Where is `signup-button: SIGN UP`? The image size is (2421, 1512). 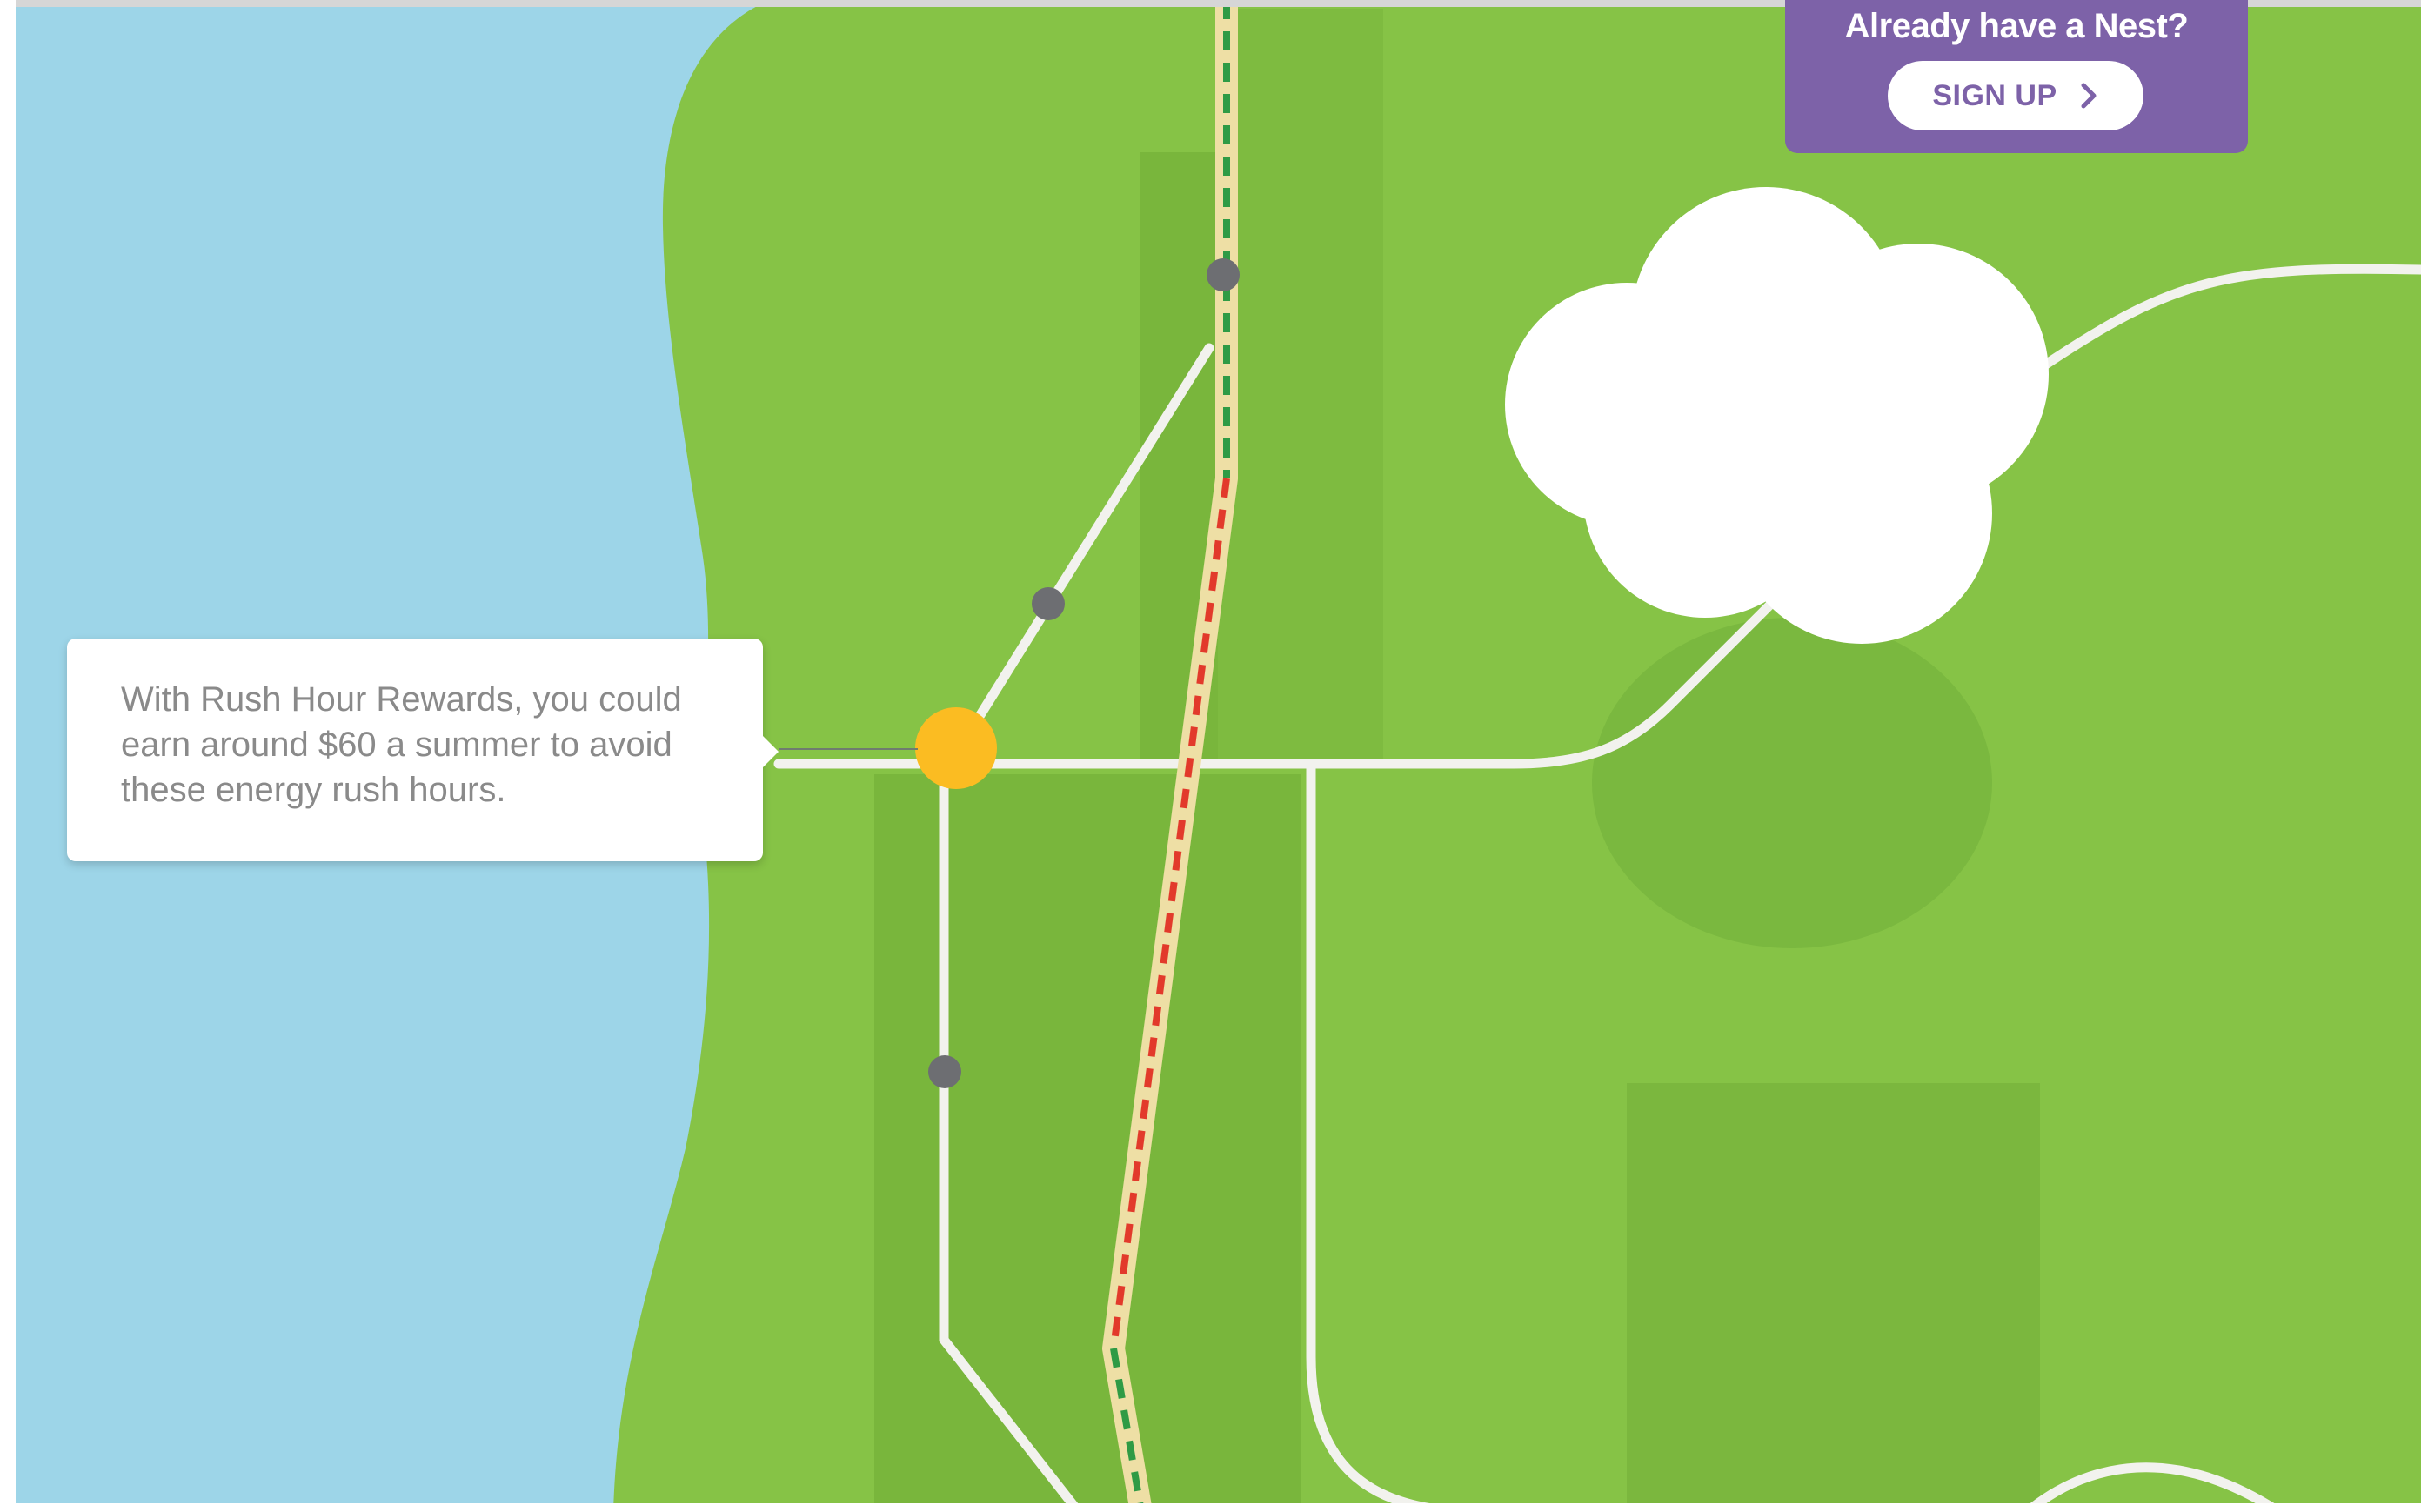
signup-button: SIGN UP is located at coordinates (2015, 95).